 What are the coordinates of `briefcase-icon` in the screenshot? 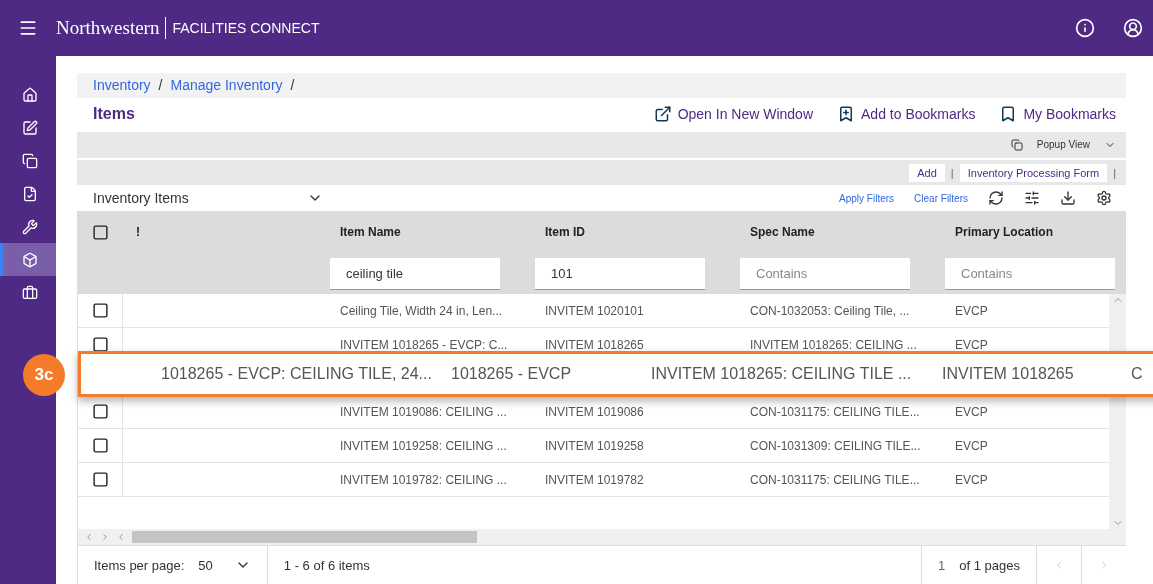 It's located at (29, 292).